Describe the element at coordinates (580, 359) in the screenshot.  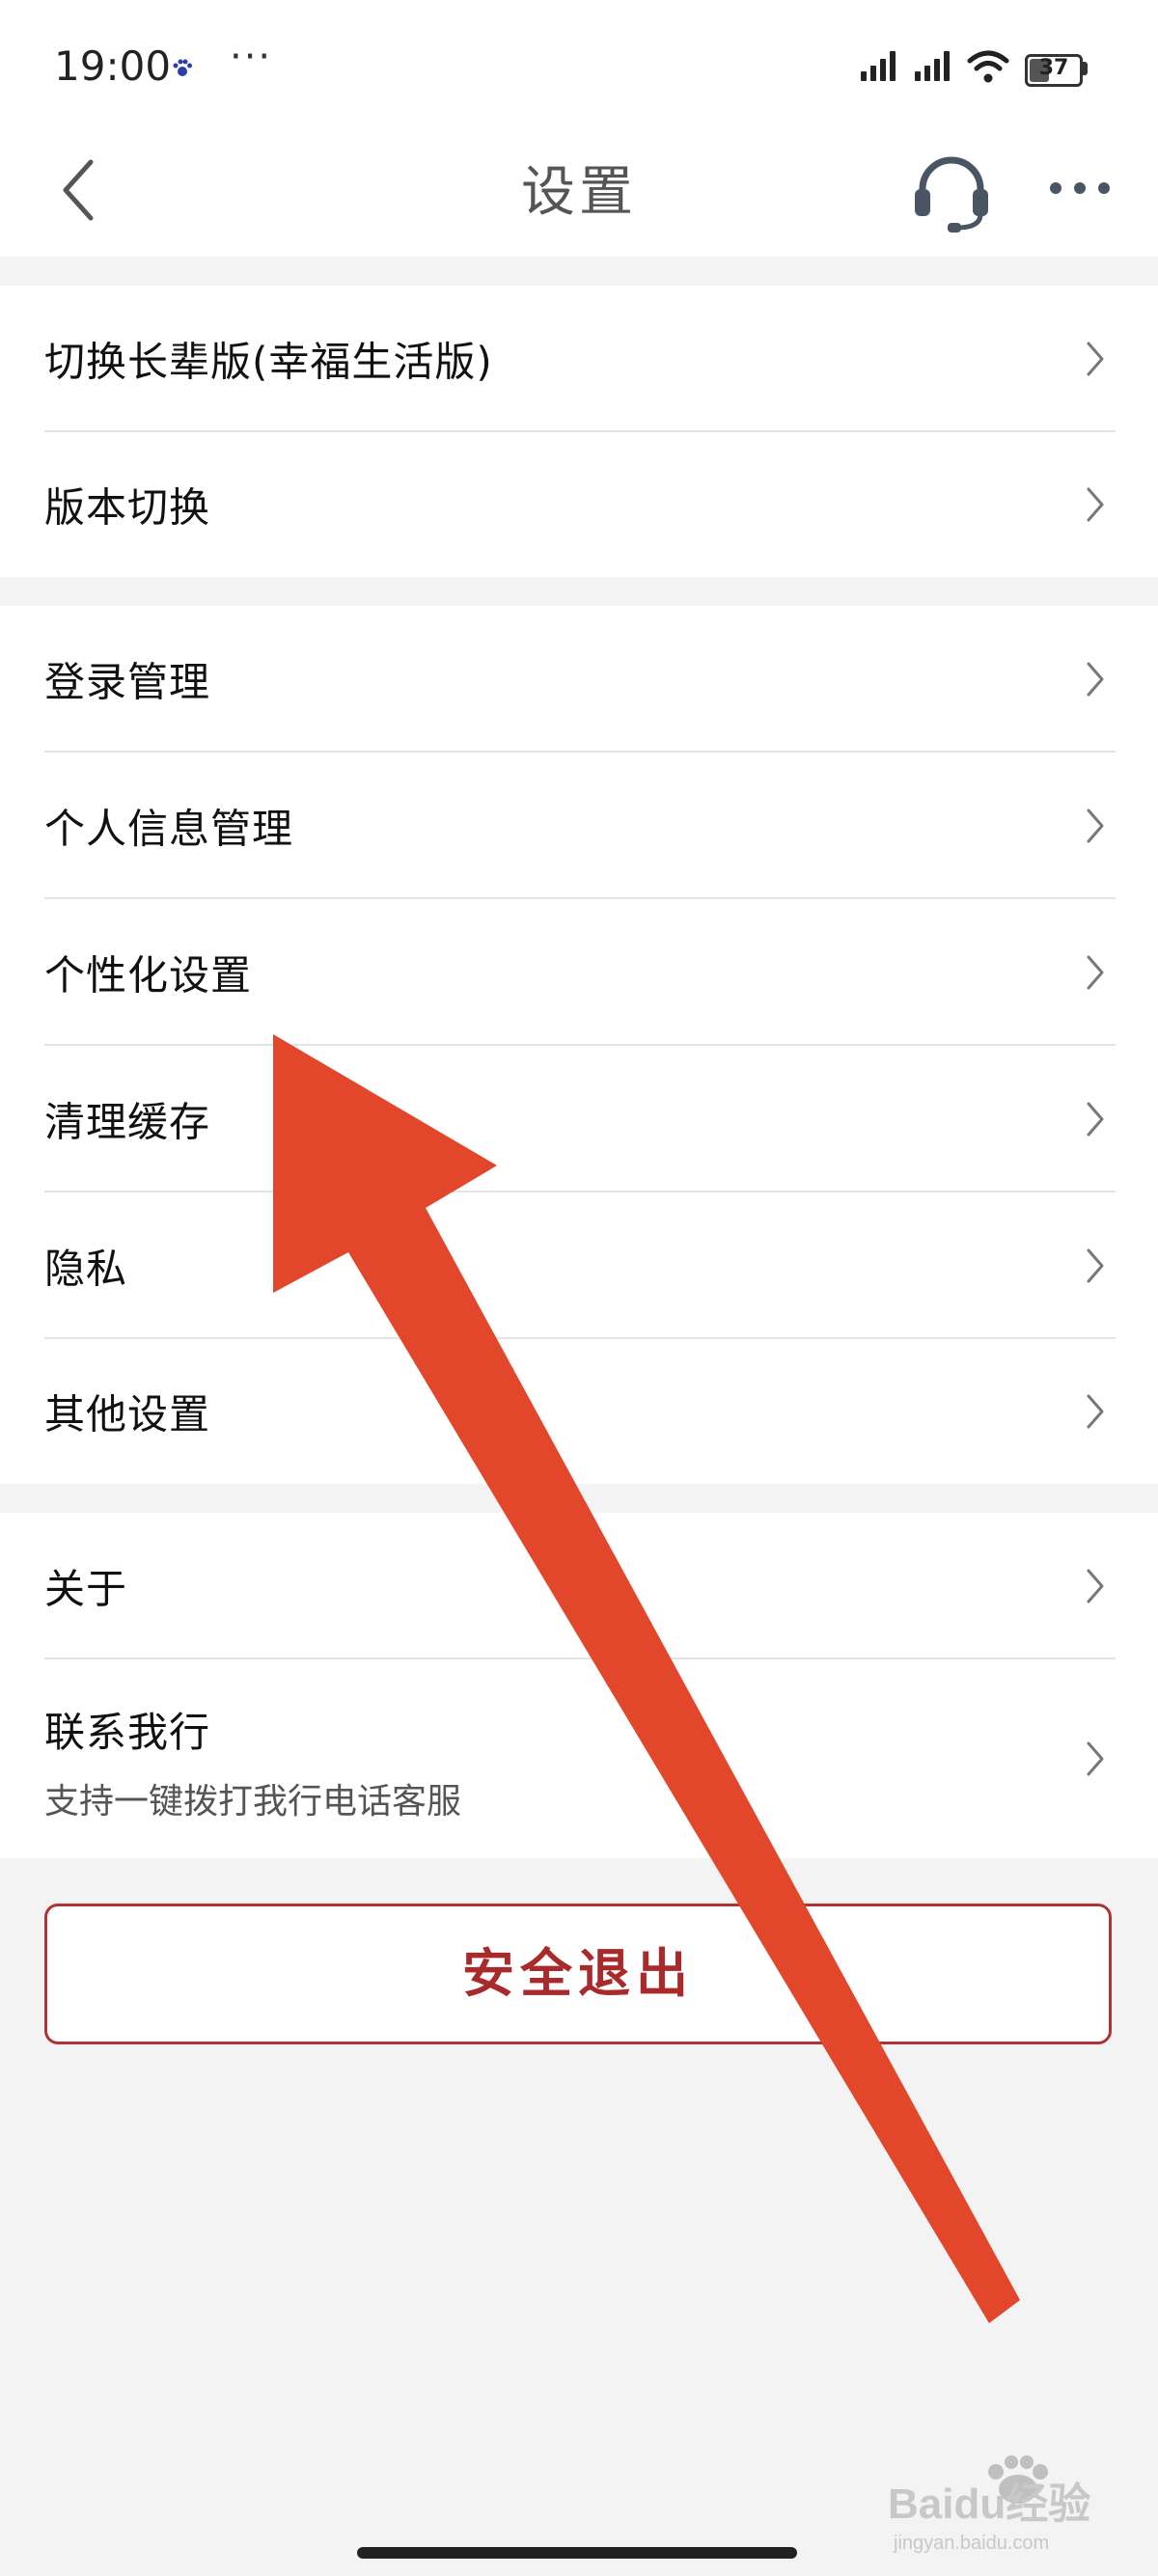
I see `settings-item-elder-mode: 切换长辈版(幸福生活版)` at that location.